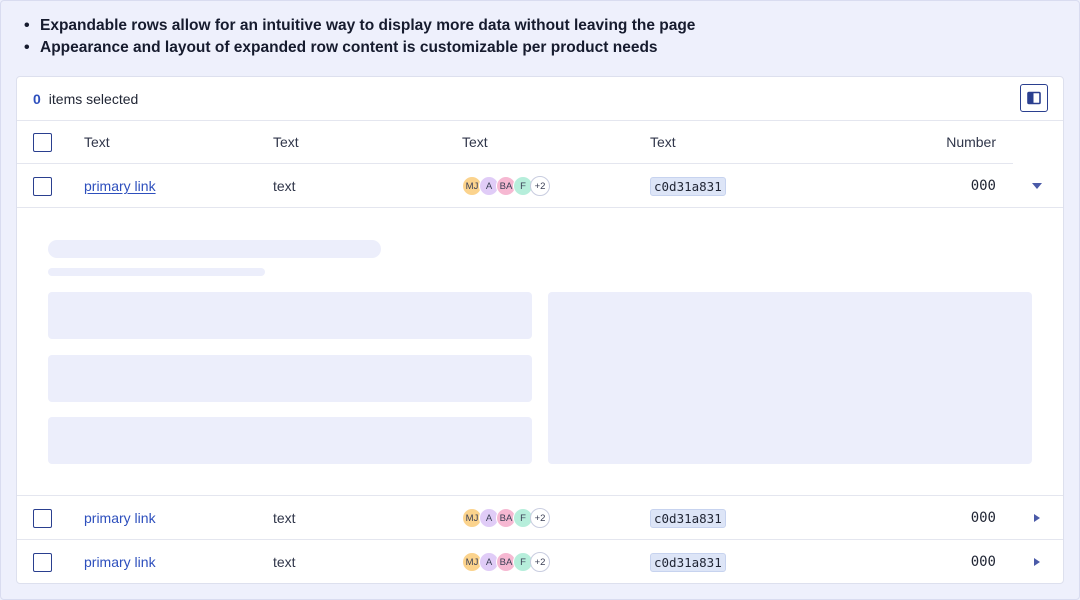  Describe the element at coordinates (971, 142) in the screenshot. I see `column-header-number: Number` at that location.